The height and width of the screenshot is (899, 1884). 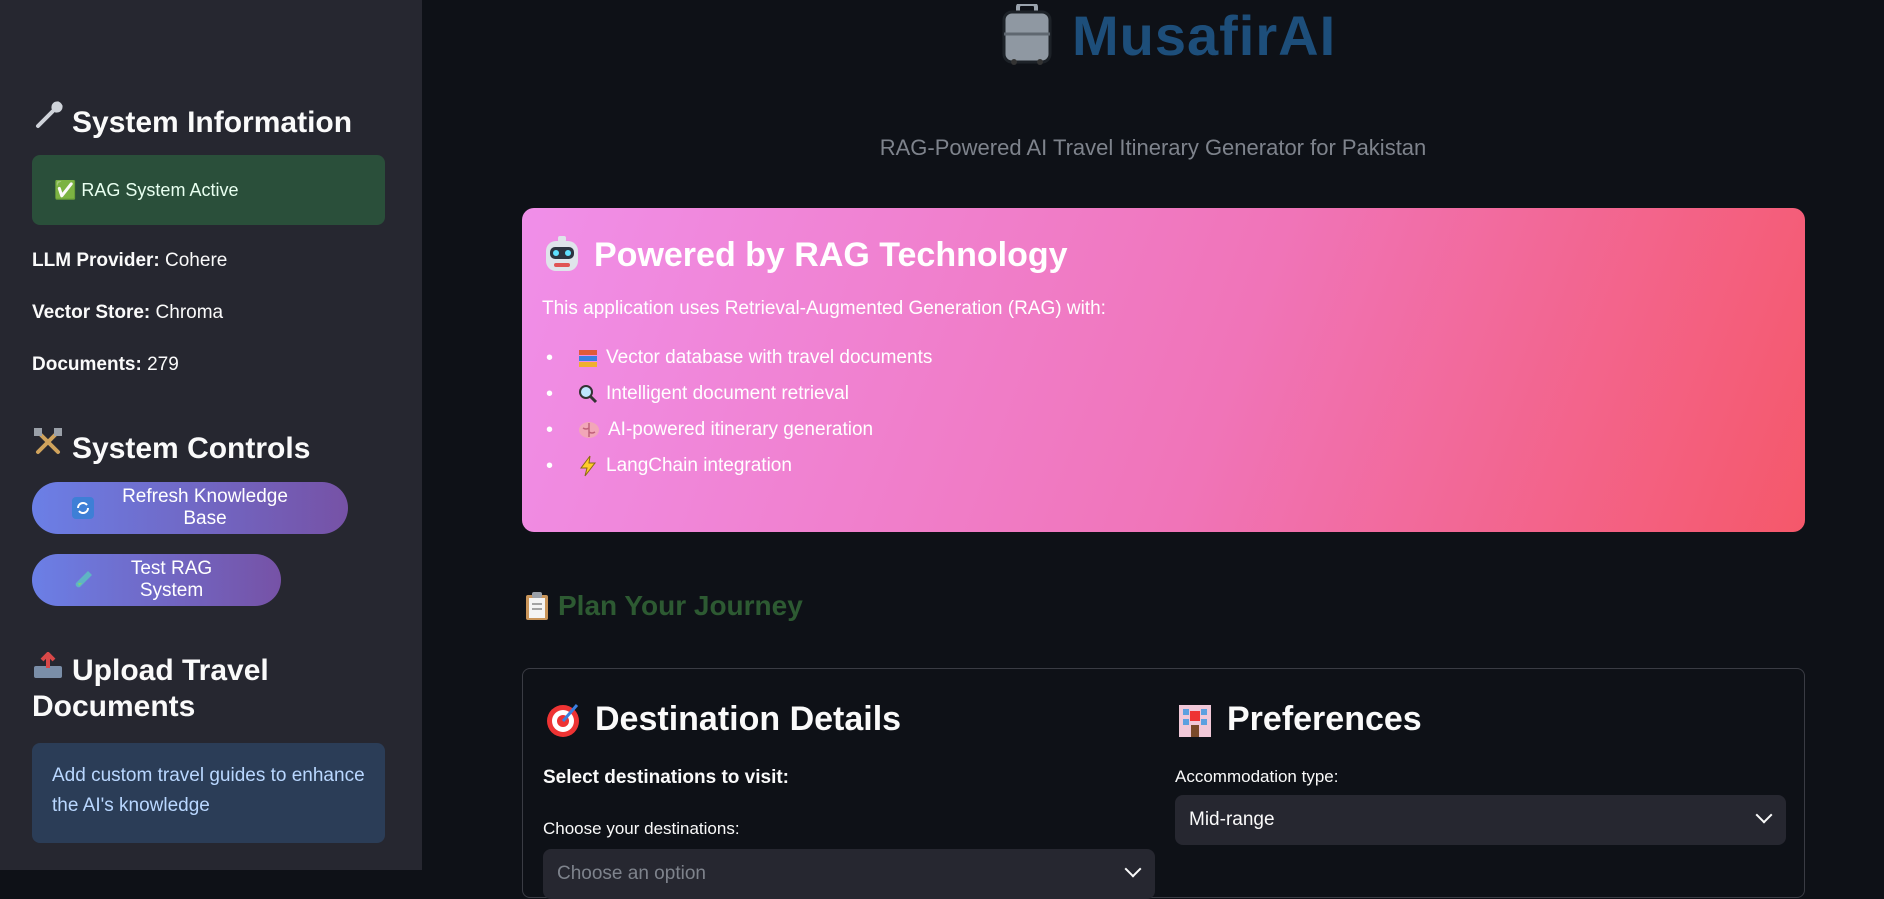 I want to click on accommodation-select: Mid-range, so click(x=1480, y=820).